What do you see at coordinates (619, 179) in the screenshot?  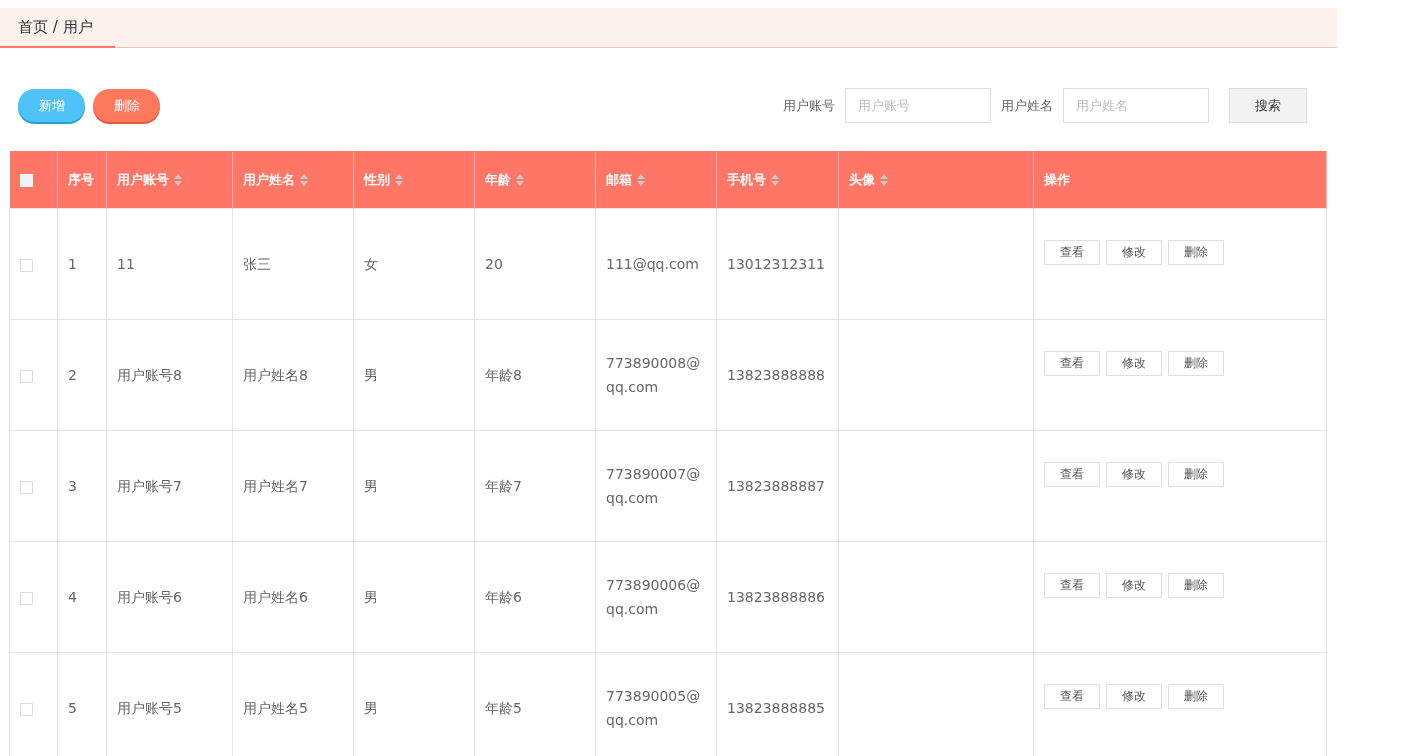 I see `column-header: 邮箱` at bounding box center [619, 179].